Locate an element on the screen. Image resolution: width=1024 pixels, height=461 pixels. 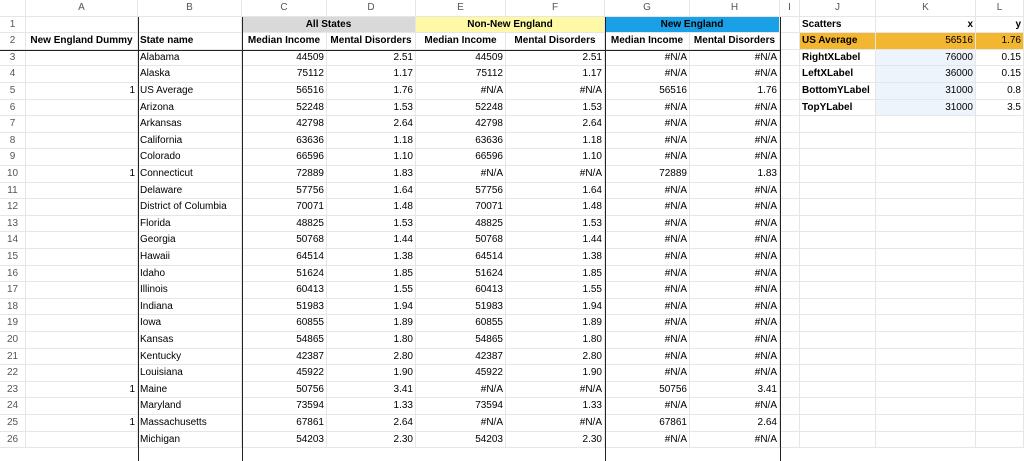
header-new-england-dummy: New England Dummy is located at coordinates (82, 41).